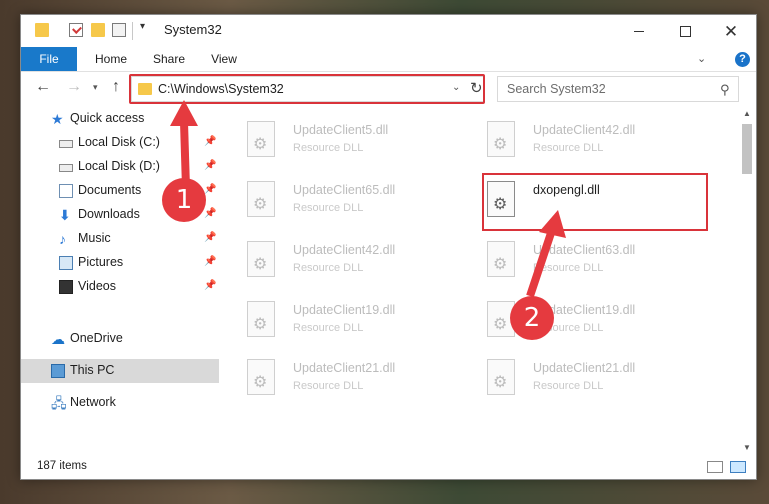  I want to click on properties-check-icon, so click(76, 30).